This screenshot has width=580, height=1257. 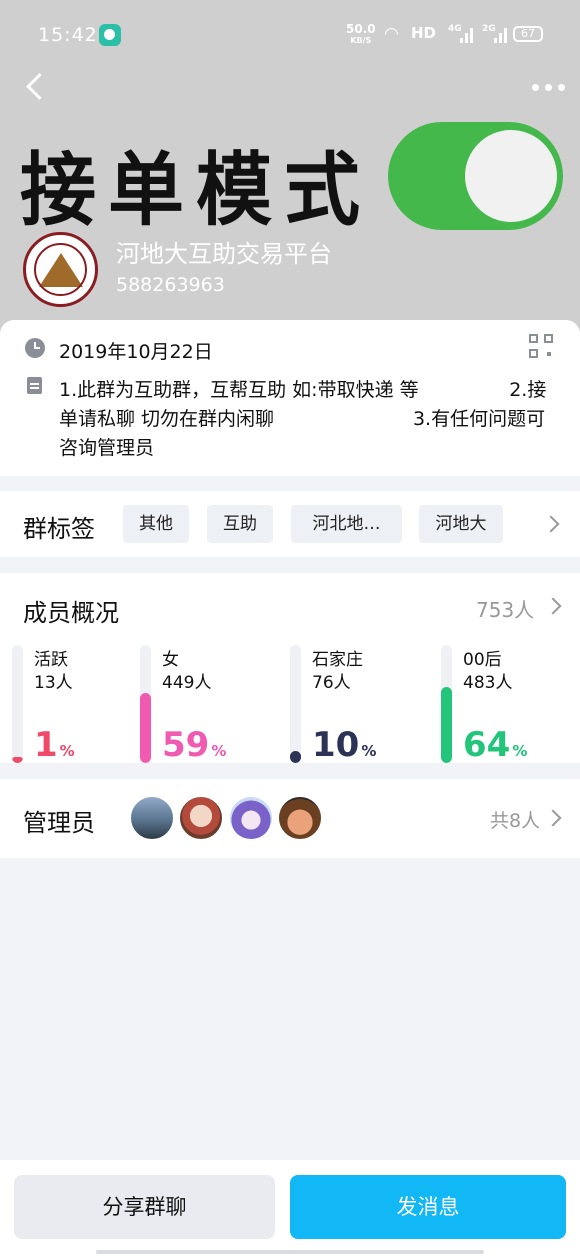 What do you see at coordinates (196, 190) in the screenshot?
I see `banner-text: 接单模式` at bounding box center [196, 190].